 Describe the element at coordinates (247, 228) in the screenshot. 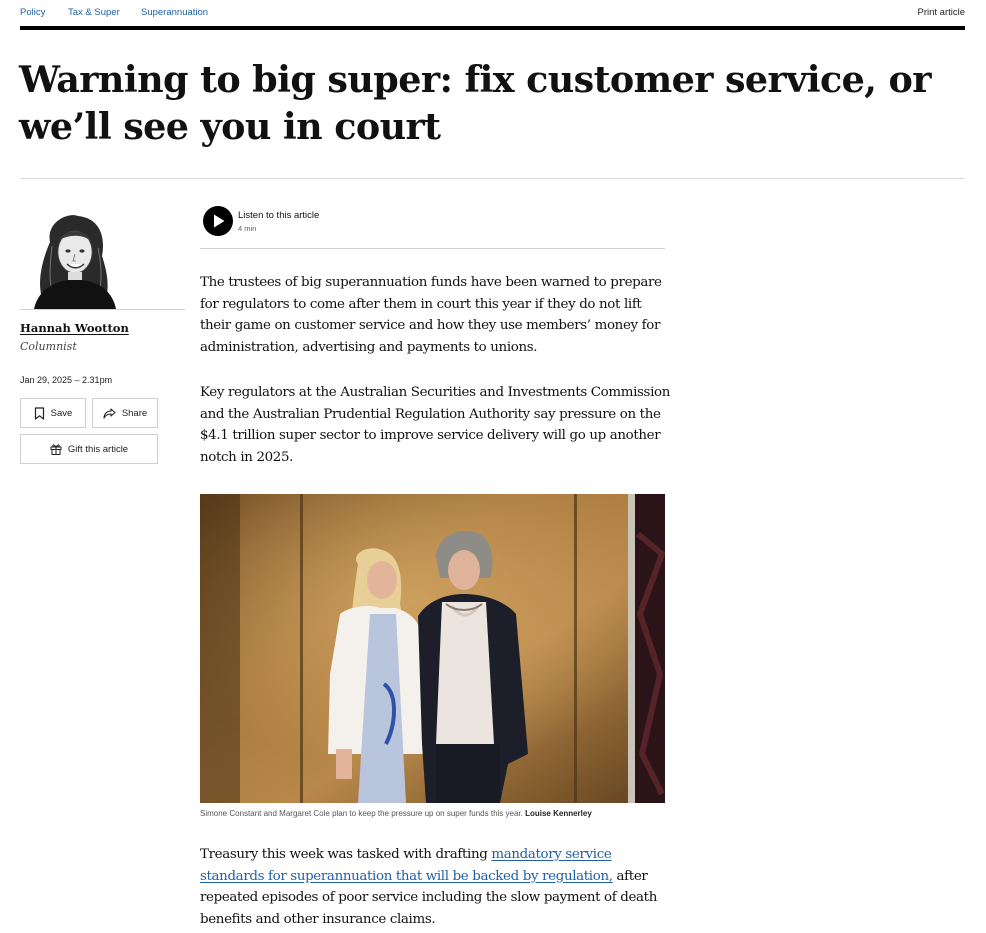

I see `listen-duration: 4 min` at that location.